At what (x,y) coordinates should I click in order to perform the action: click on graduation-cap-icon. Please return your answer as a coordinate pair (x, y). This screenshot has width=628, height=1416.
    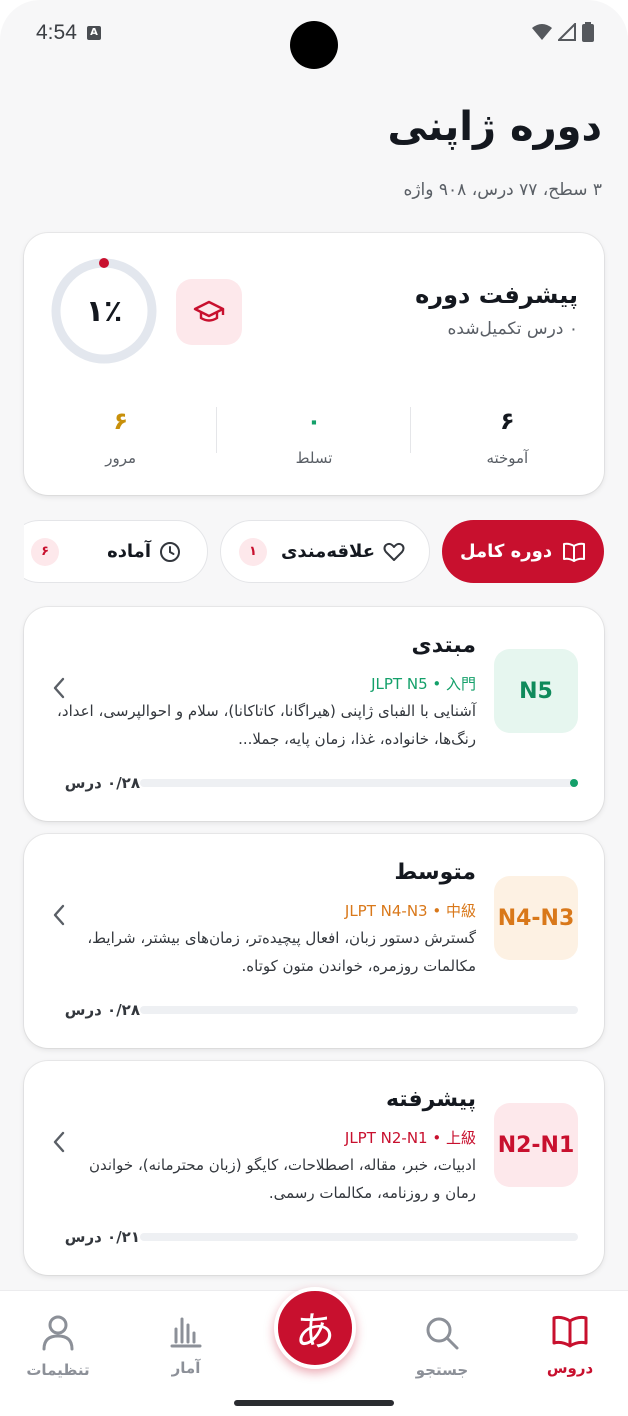
    Looking at the image, I should click on (209, 312).